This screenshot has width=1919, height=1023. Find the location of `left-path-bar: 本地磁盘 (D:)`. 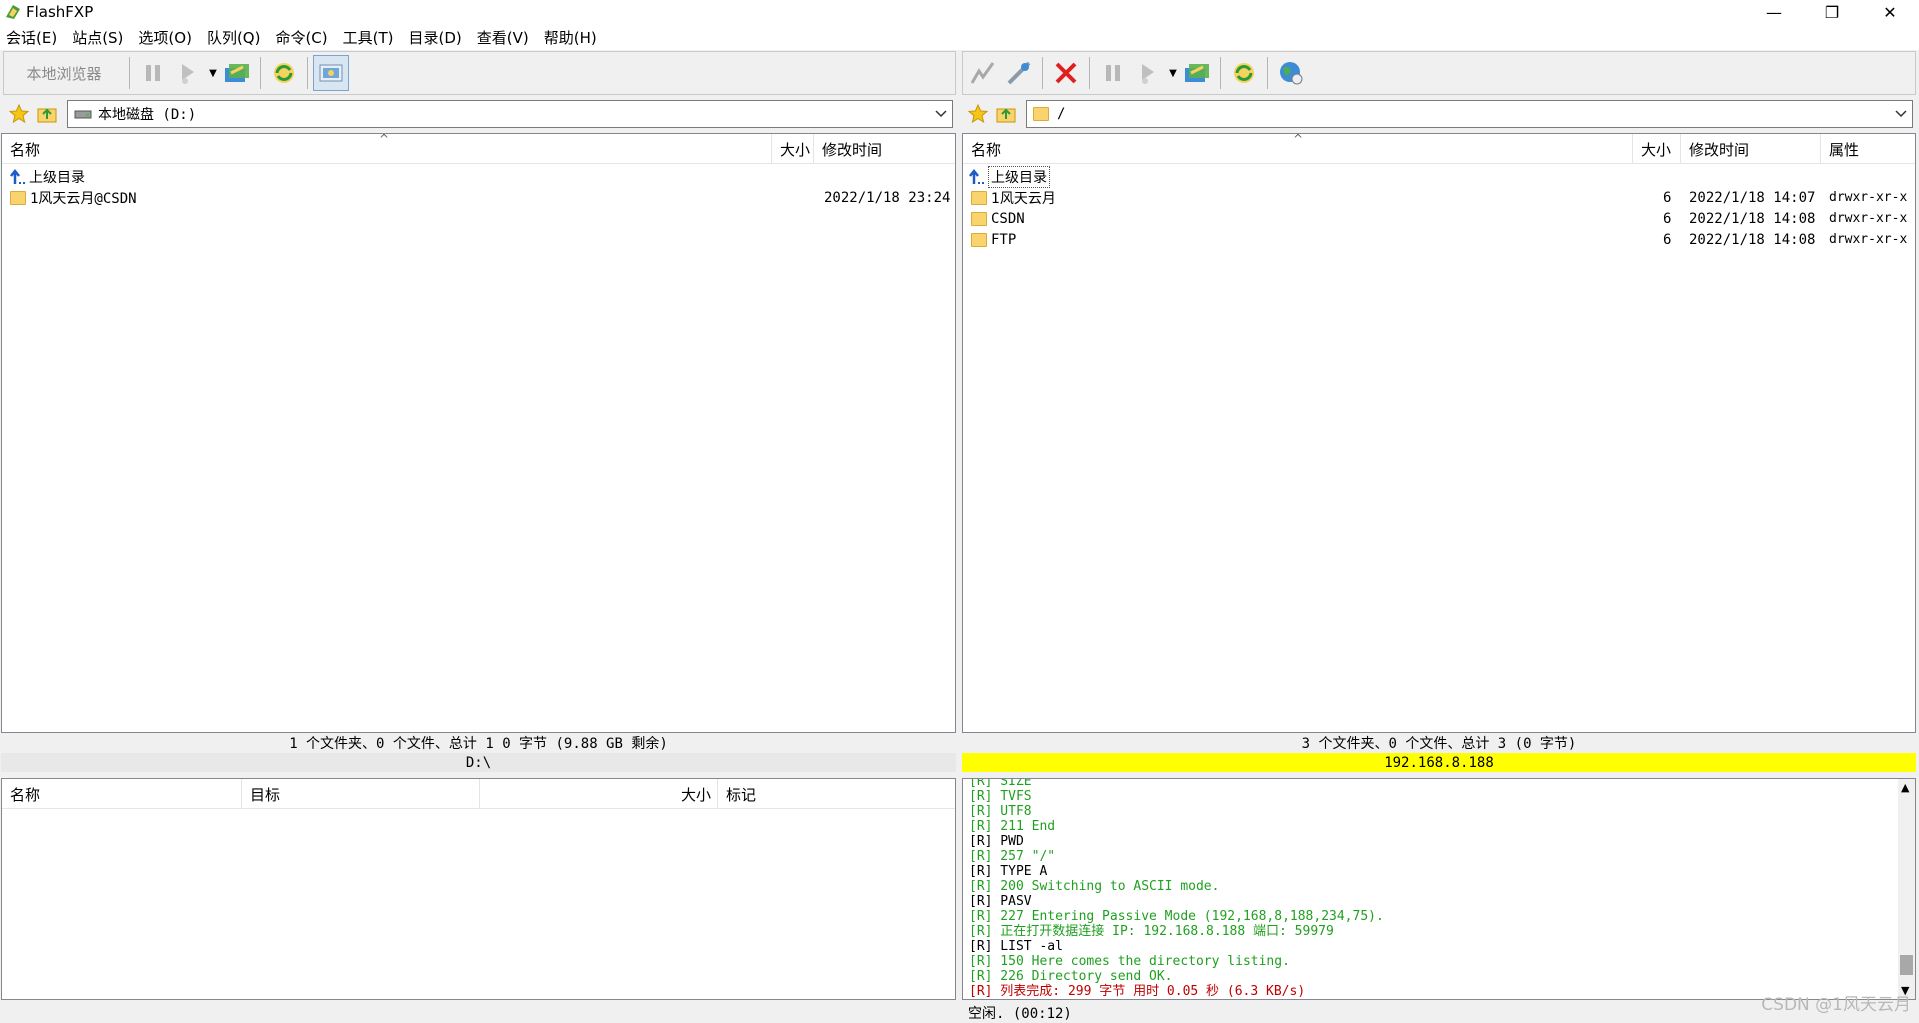

left-path-bar: 本地磁盘 (D:) is located at coordinates (479, 114).